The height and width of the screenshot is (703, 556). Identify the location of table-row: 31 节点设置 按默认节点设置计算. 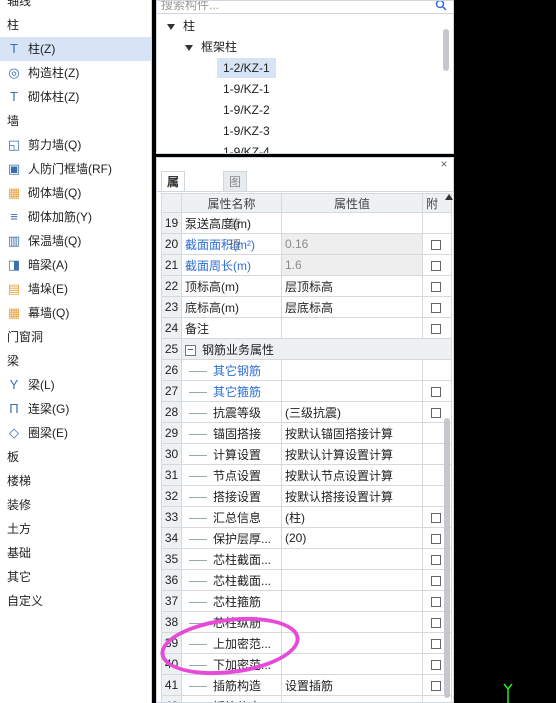
(306, 475).